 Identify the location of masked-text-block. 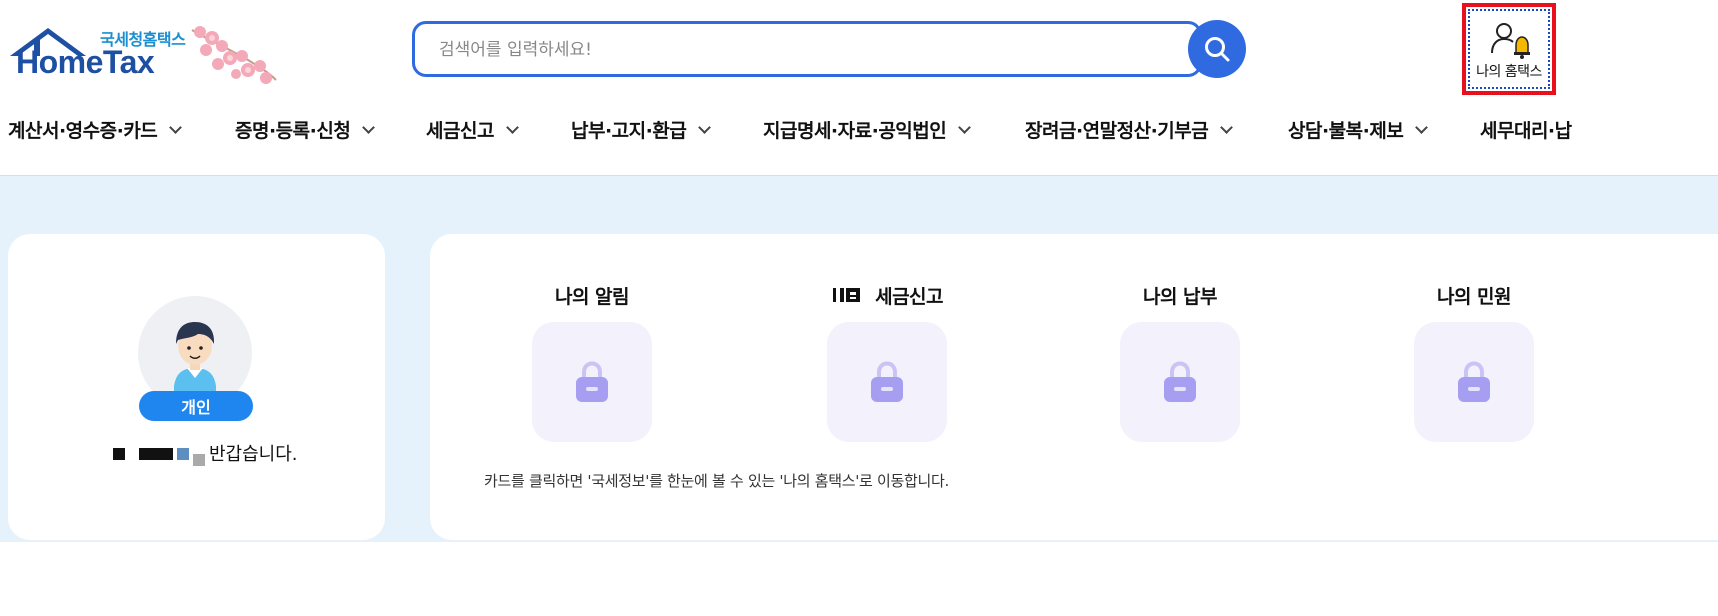
(846, 295).